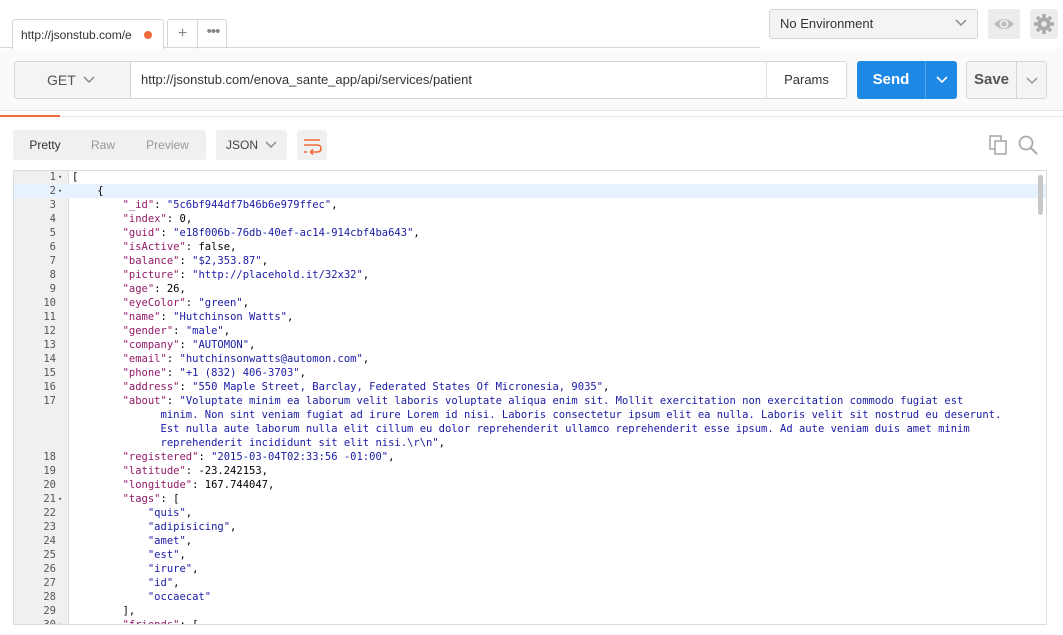  I want to click on code-line: 11 "name": "Hutchinson Watts",, so click(530, 317).